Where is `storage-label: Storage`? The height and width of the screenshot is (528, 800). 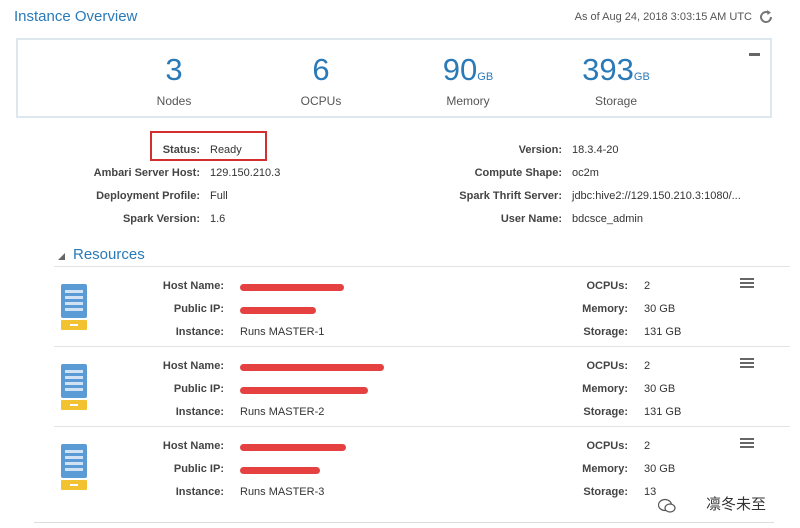 storage-label: Storage is located at coordinates (616, 101).